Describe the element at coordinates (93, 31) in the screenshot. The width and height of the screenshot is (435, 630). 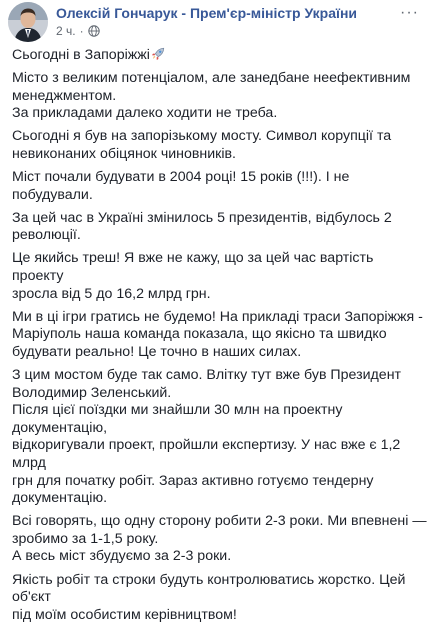
I see `globe-icon` at that location.